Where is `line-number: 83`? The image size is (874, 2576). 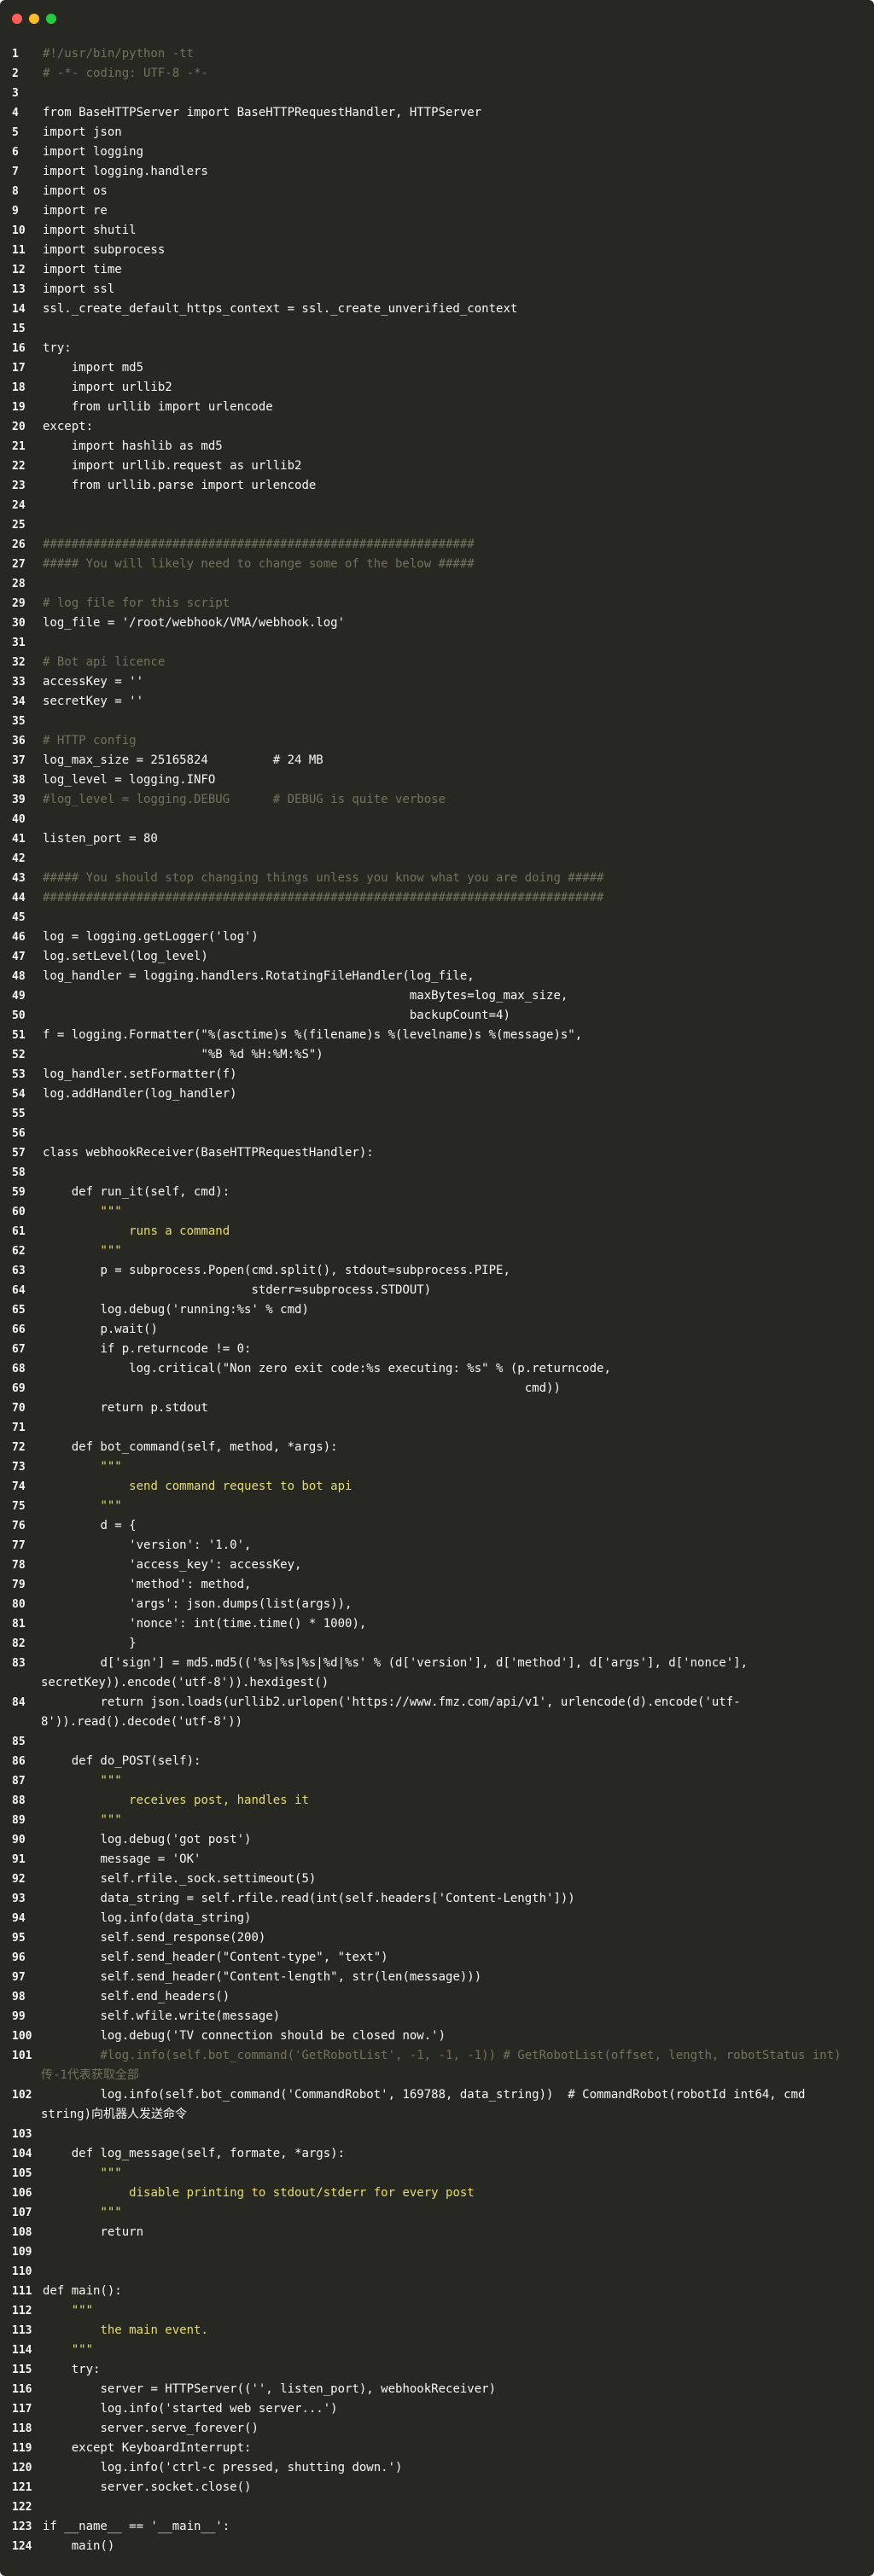 line-number: 83 is located at coordinates (19, 1663).